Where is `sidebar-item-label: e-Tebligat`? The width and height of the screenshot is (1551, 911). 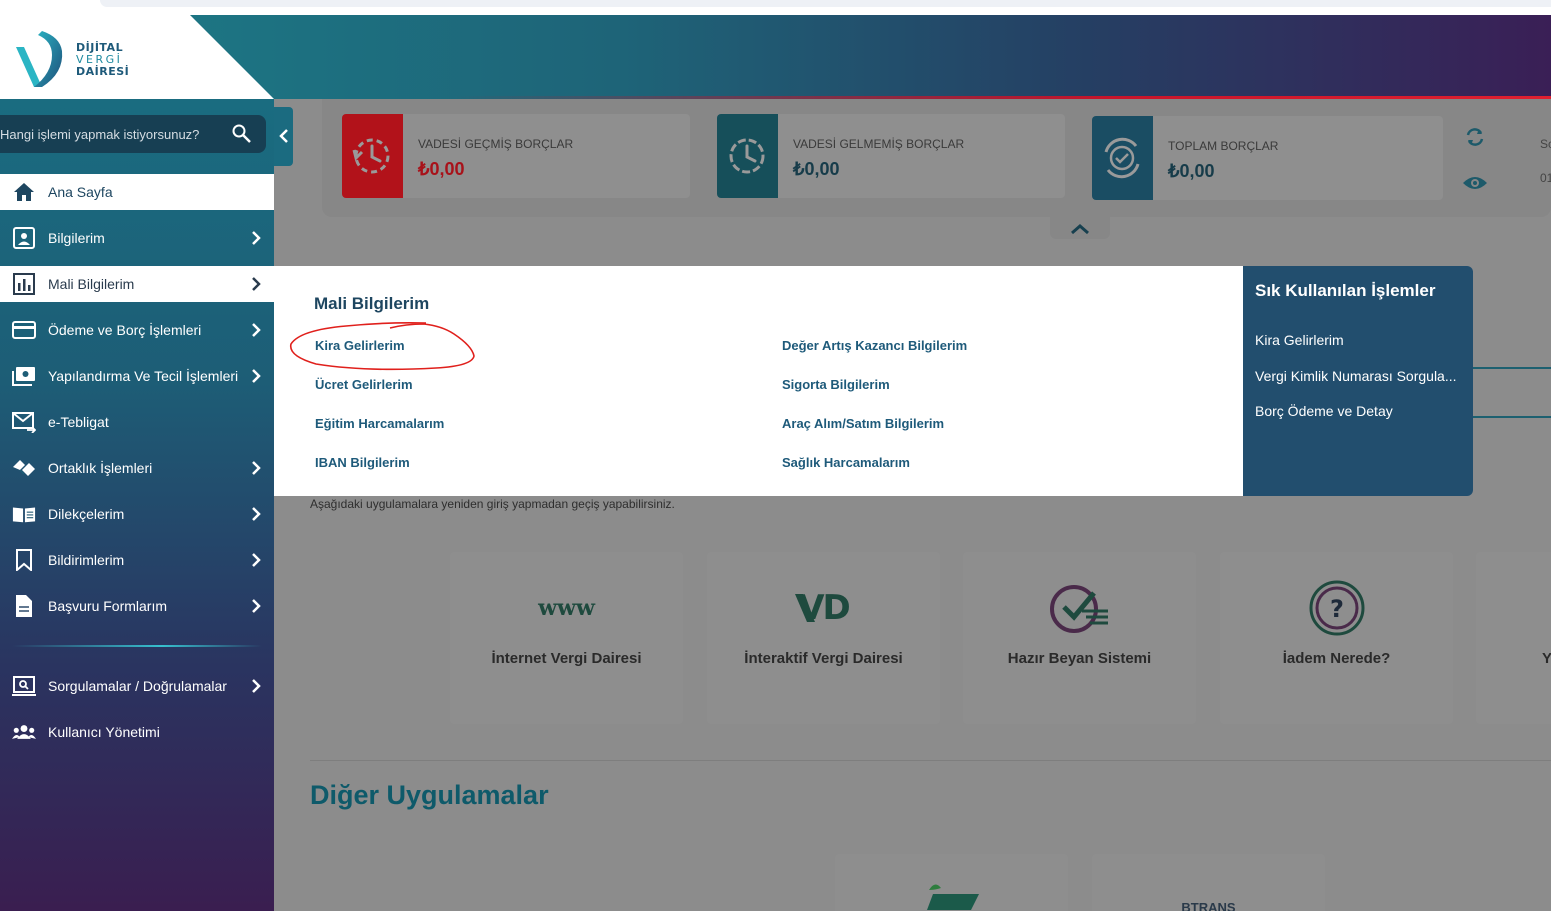
sidebar-item-label: e-Tebligat is located at coordinates (78, 422).